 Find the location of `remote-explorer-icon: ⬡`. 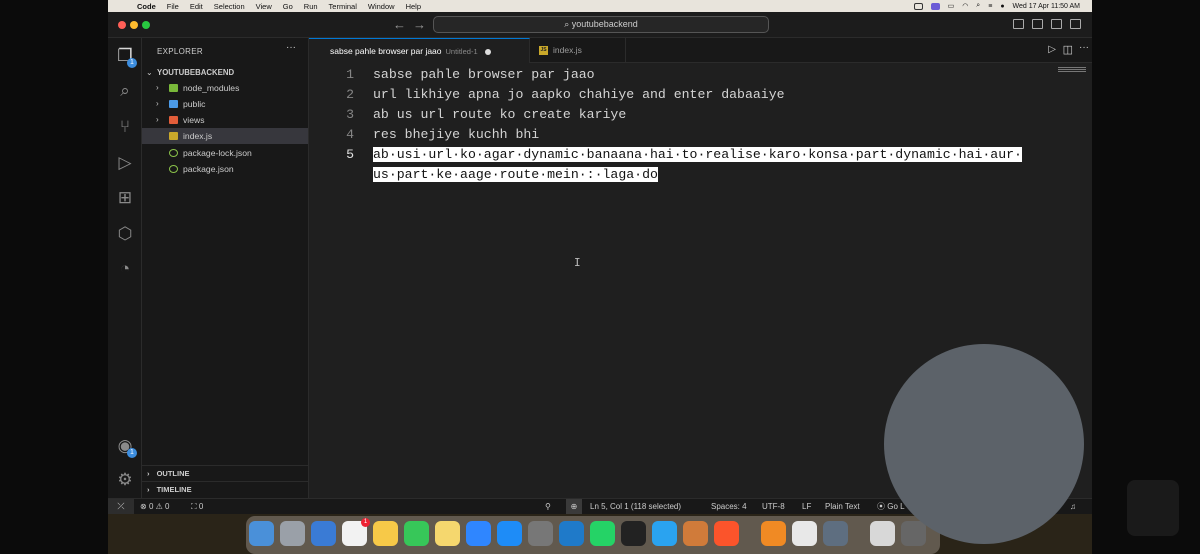

remote-explorer-icon: ⬡ is located at coordinates (125, 234).